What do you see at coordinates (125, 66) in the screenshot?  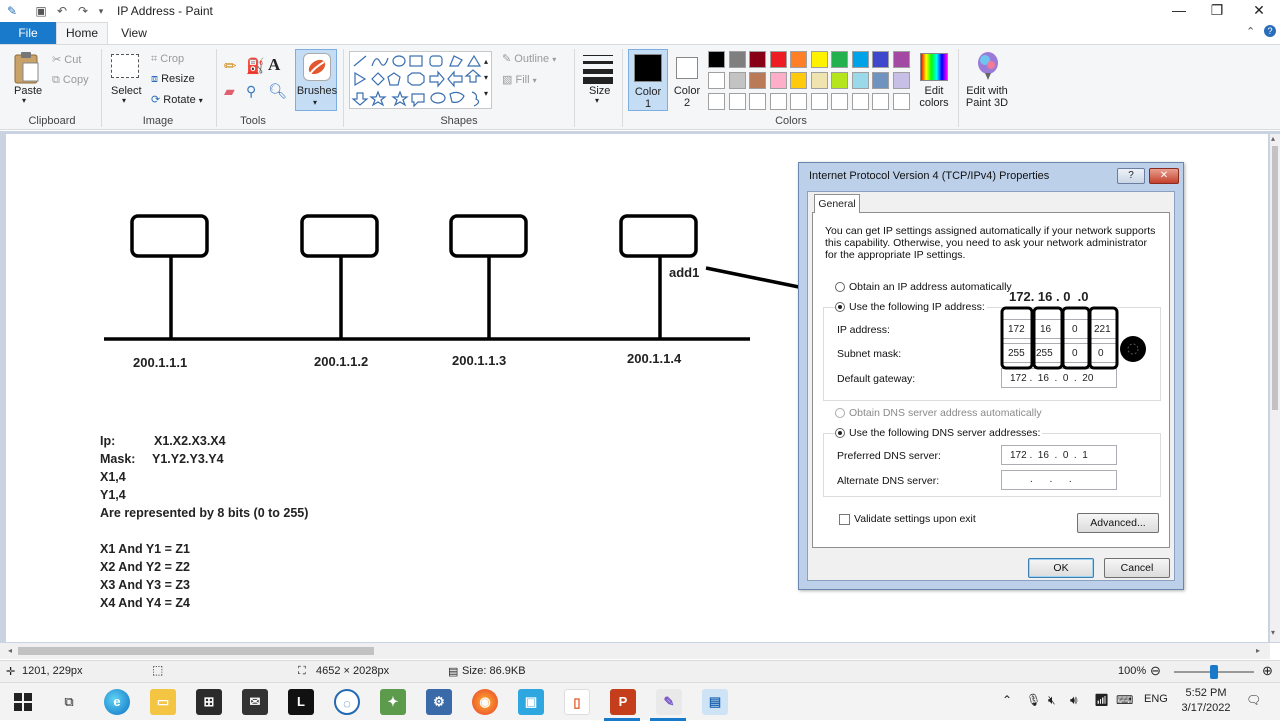 I see `select-icon` at bounding box center [125, 66].